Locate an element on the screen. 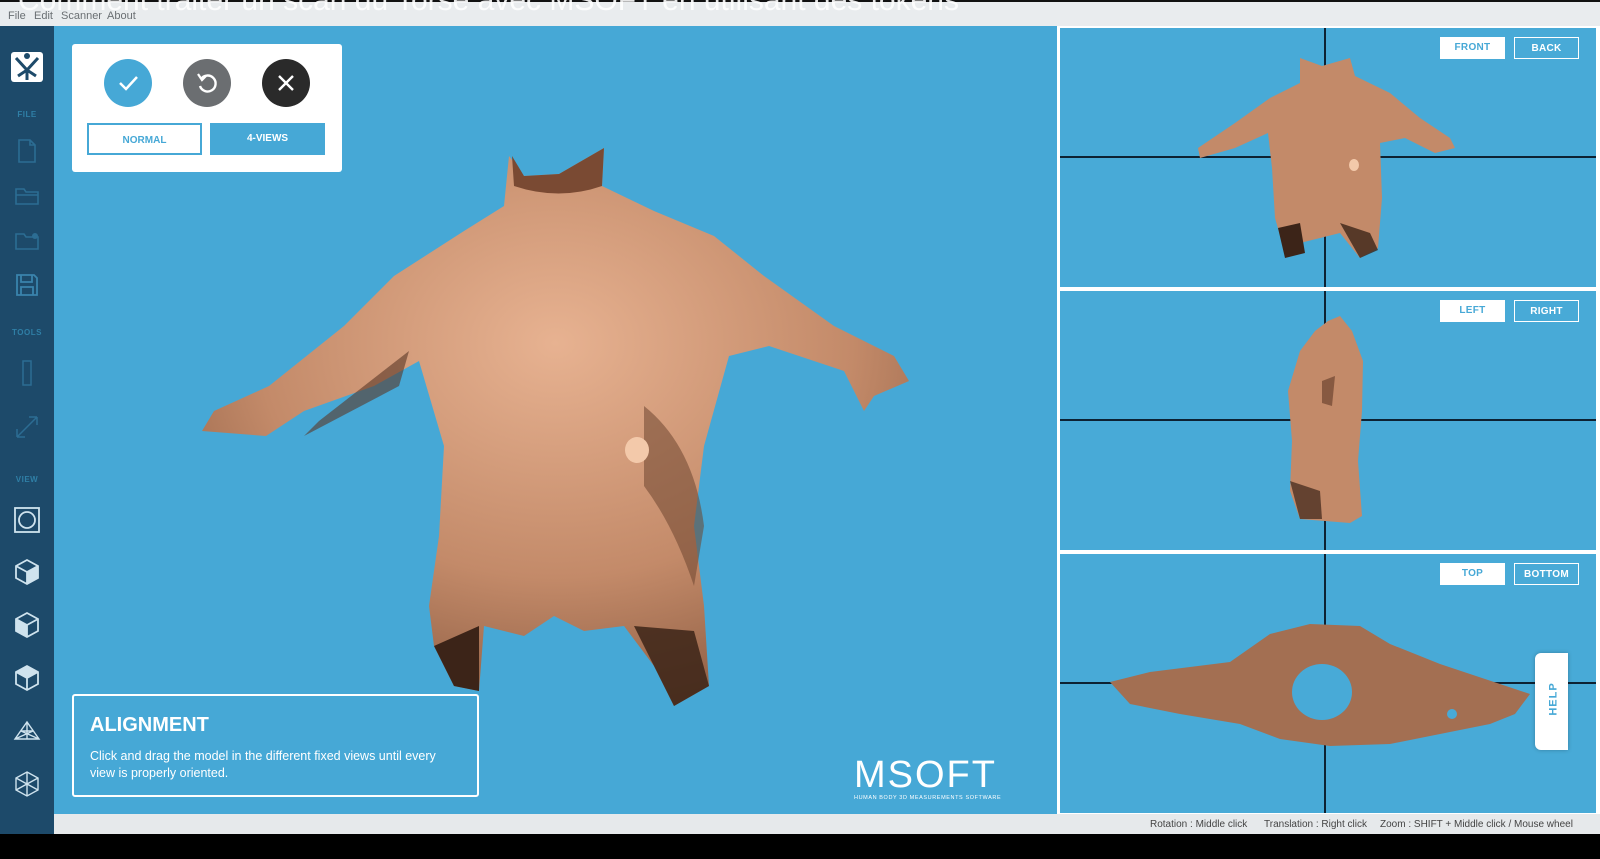 The image size is (1600, 859). info-title: ALIGNMENT is located at coordinates (149, 725).